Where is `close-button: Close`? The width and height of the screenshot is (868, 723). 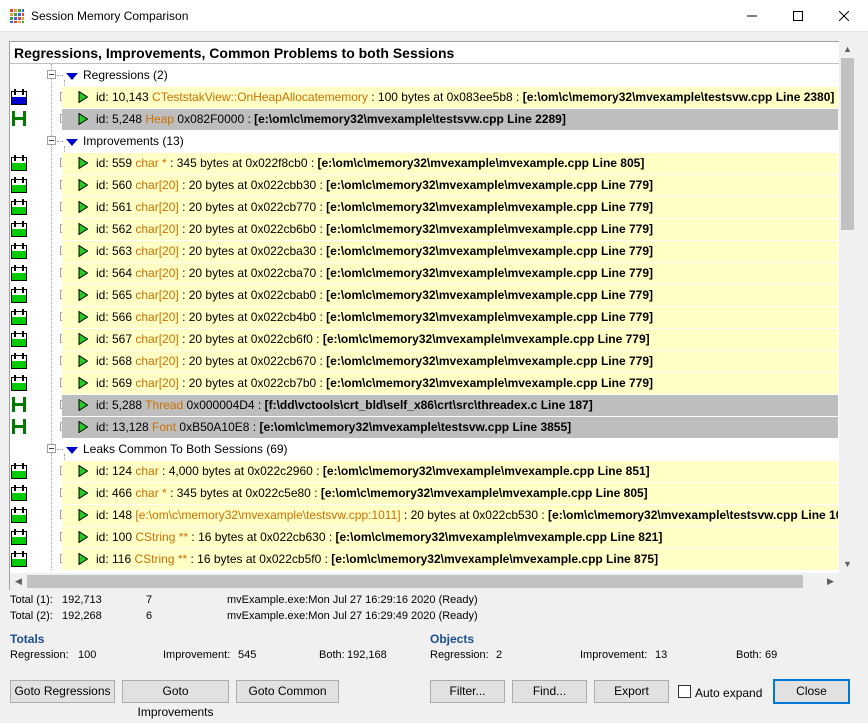 close-button: Close is located at coordinates (811, 691).